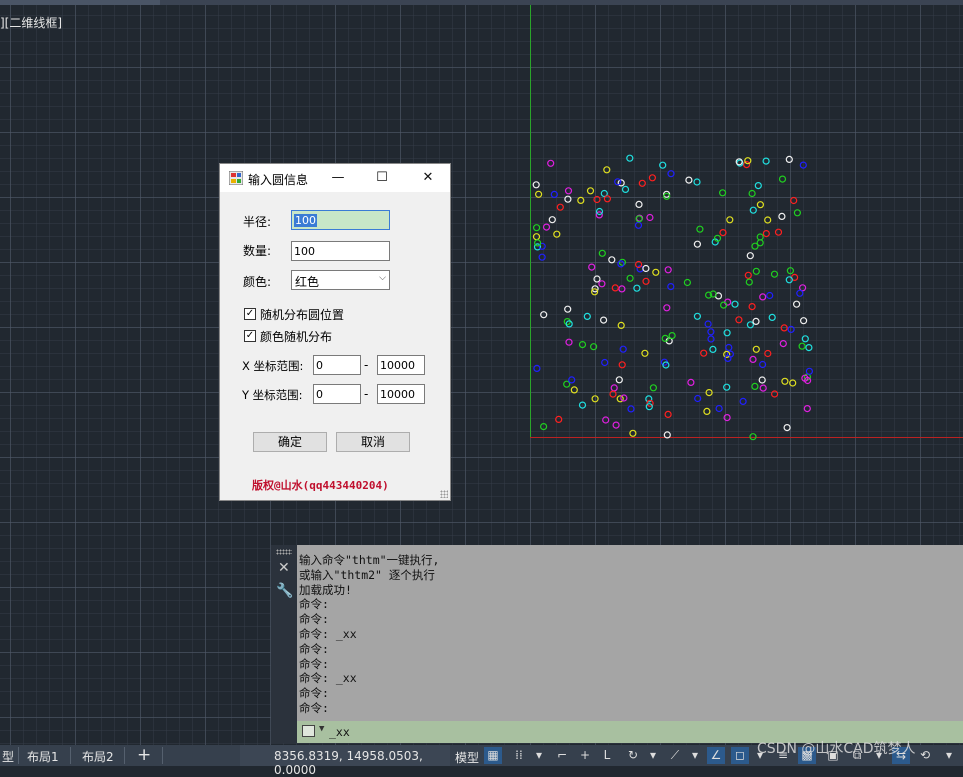 The image size is (963, 777). Describe the element at coordinates (373, 442) in the screenshot. I see `cancel-button: 取消` at that location.